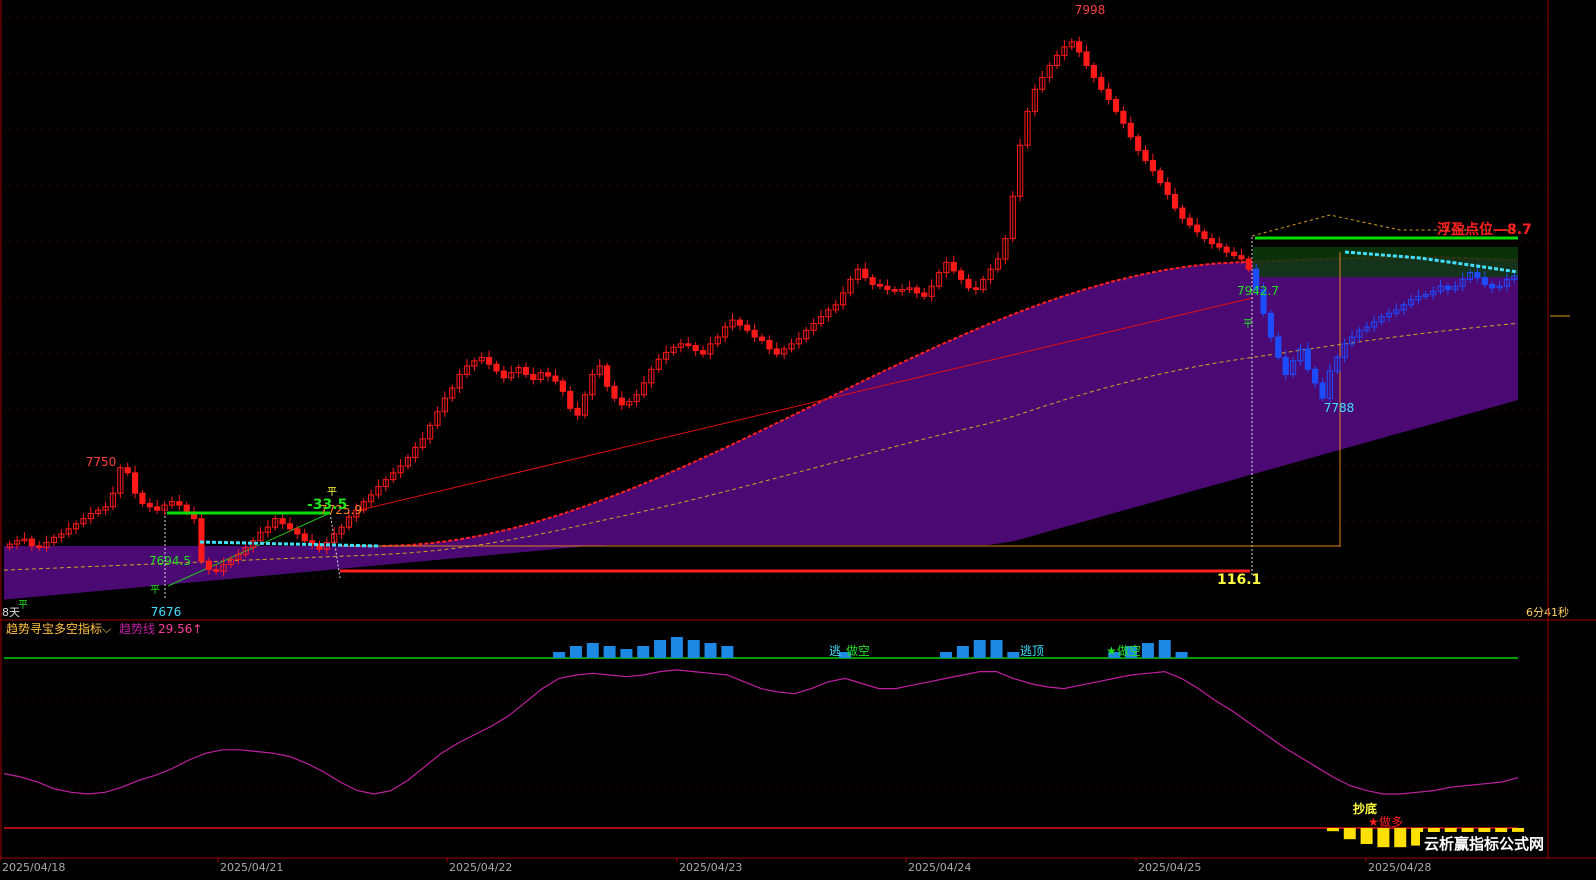 This screenshot has width=1596, height=880. I want to click on low-label-right: 7788, so click(1339, 408).